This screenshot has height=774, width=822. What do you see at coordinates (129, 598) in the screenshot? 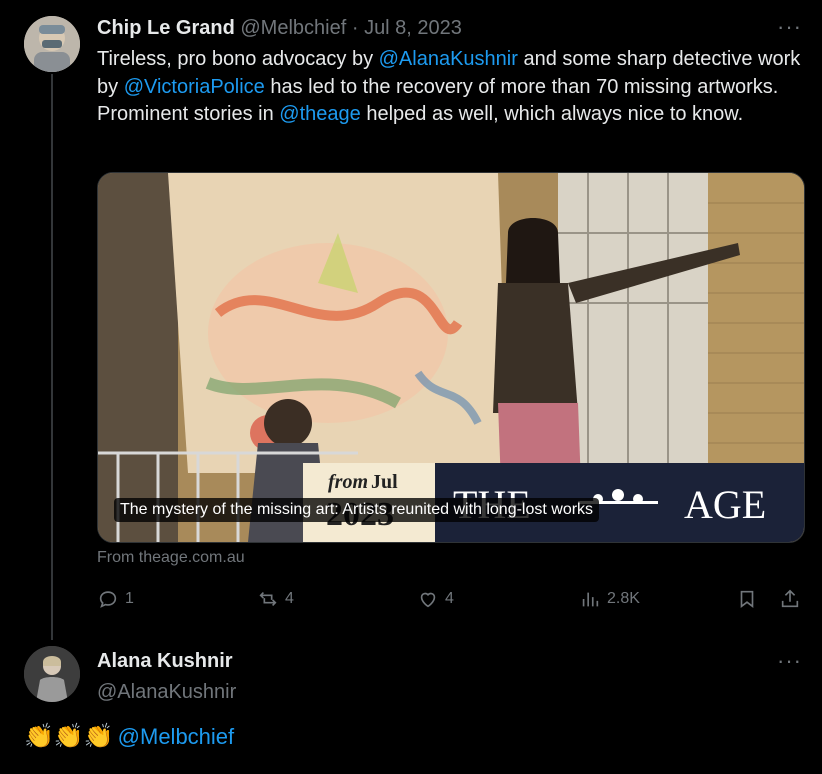
I see `reply-count: 1` at bounding box center [129, 598].